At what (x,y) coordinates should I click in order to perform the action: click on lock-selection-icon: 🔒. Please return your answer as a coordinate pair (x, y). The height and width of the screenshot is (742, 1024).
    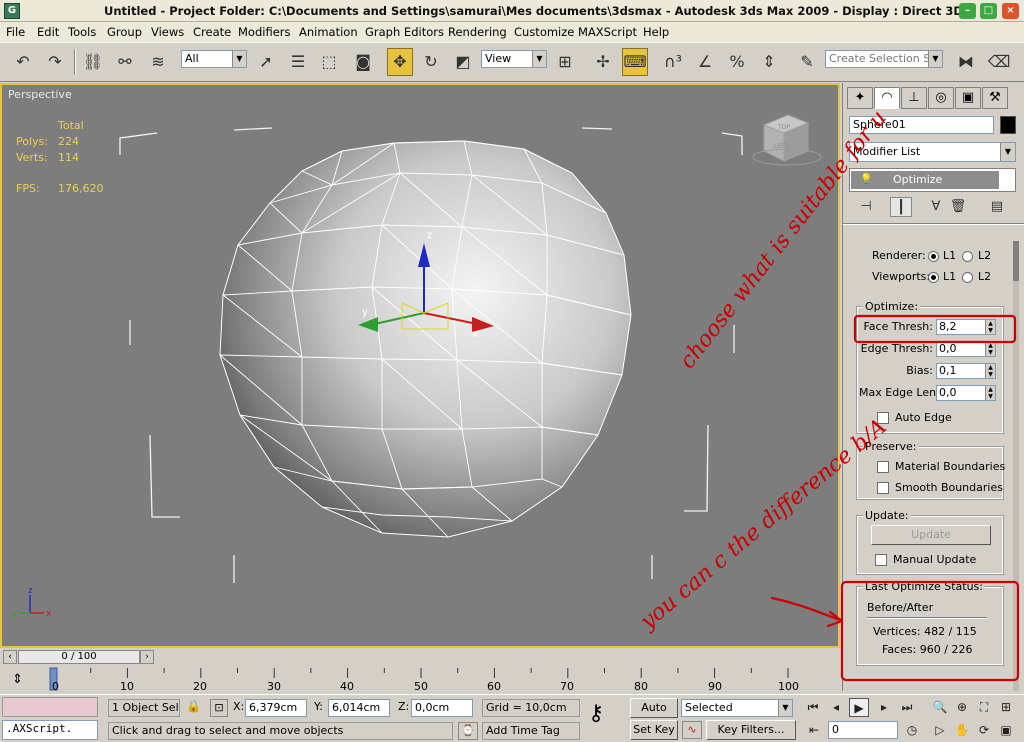
    Looking at the image, I should click on (193, 706).